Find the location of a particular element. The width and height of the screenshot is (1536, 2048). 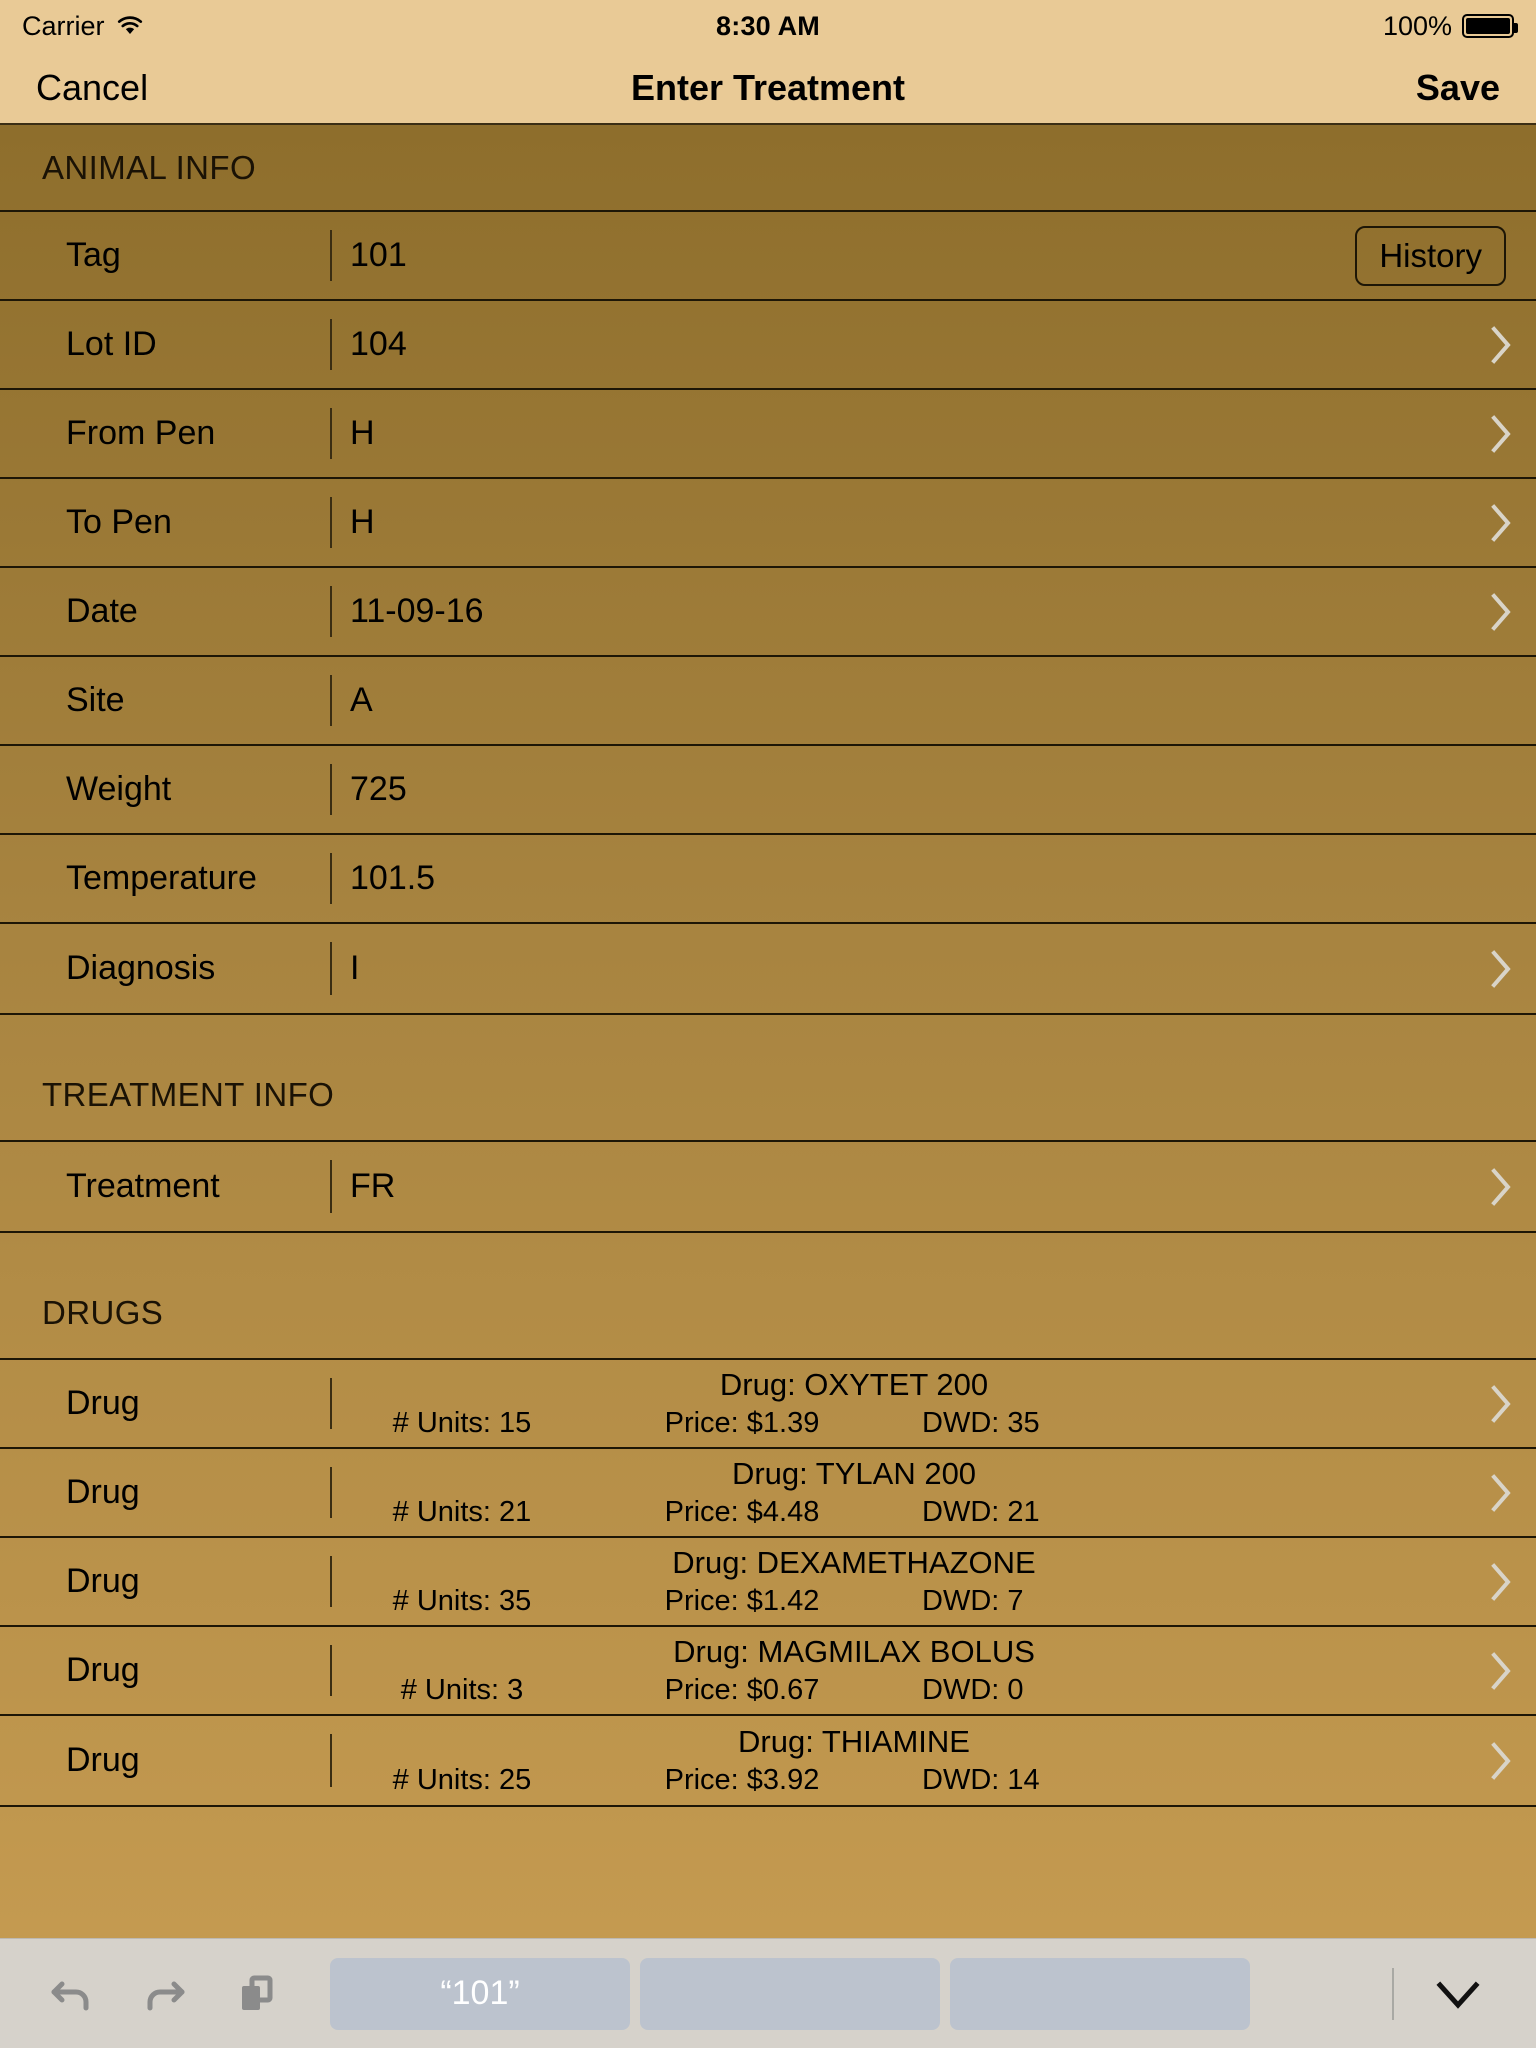

table-row: Weight 725 is located at coordinates (768, 790).